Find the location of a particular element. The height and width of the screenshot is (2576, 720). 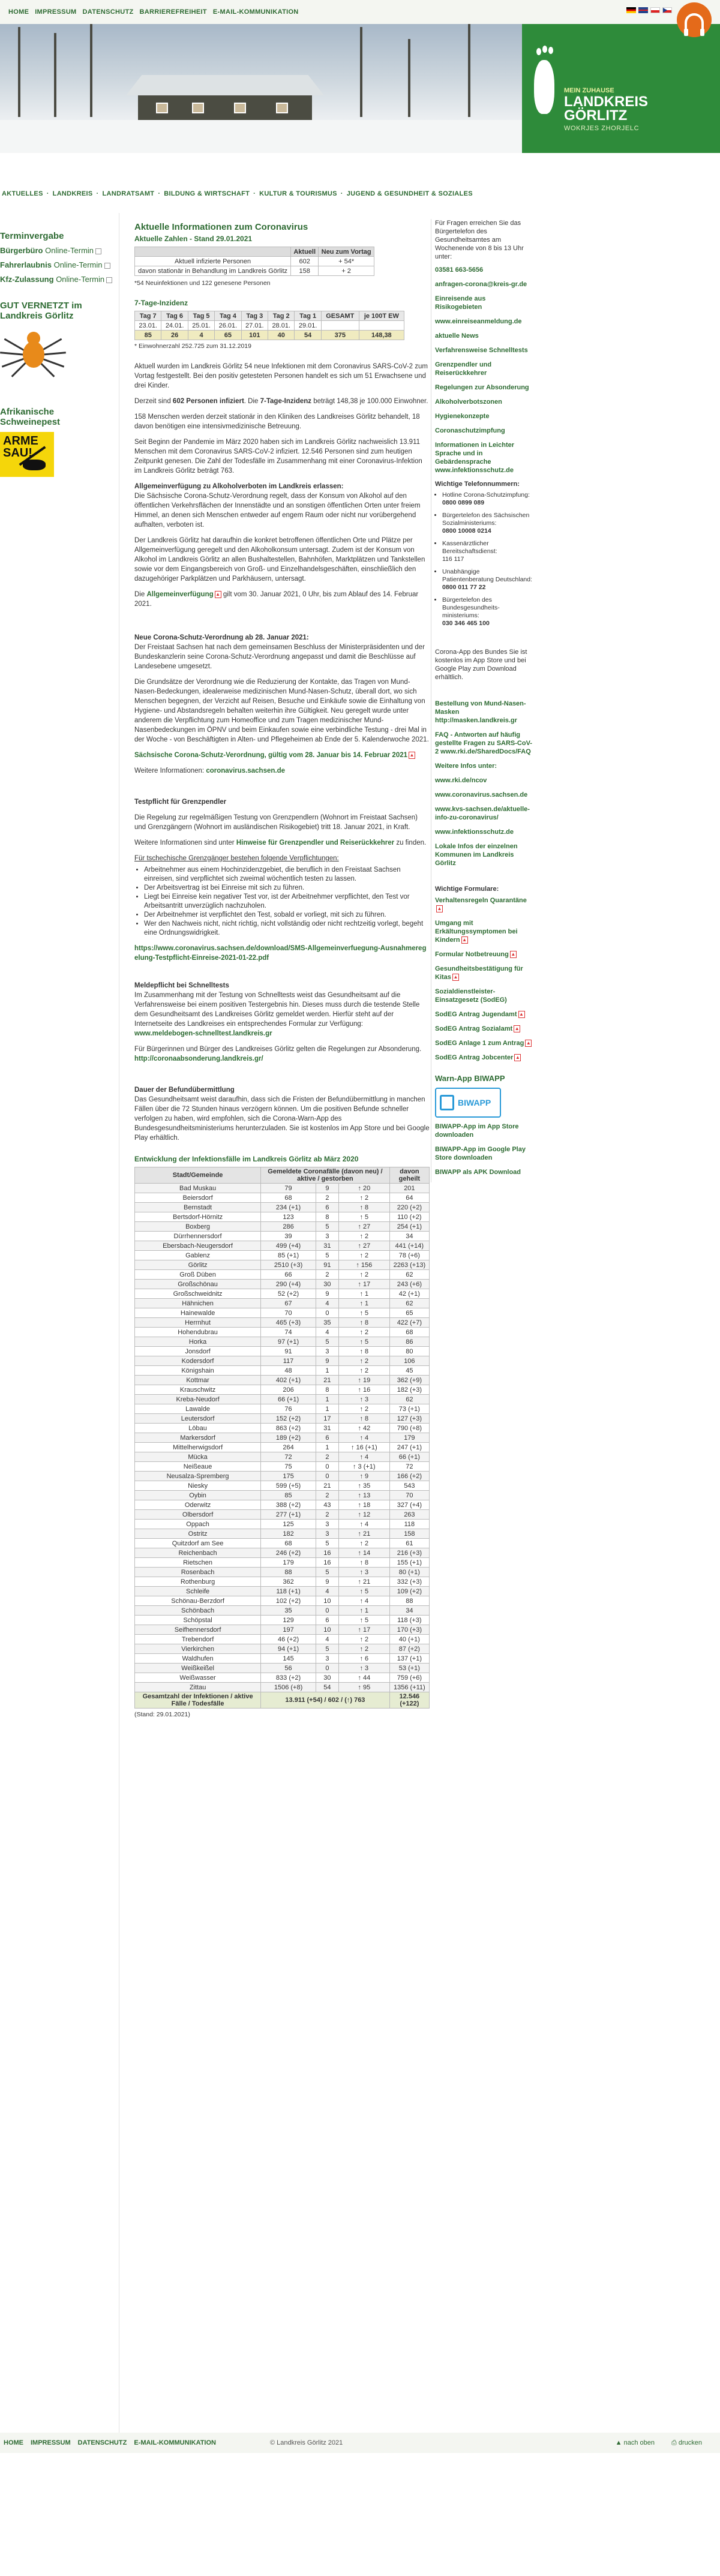

form-sodeg-sozial: SodEG Antrag Sozialamt ▲ is located at coordinates (484, 1029).